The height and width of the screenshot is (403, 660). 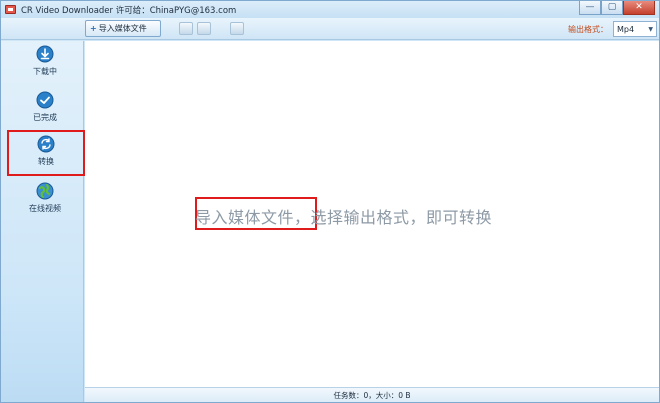 I want to click on close-button: ✕, so click(x=639, y=8).